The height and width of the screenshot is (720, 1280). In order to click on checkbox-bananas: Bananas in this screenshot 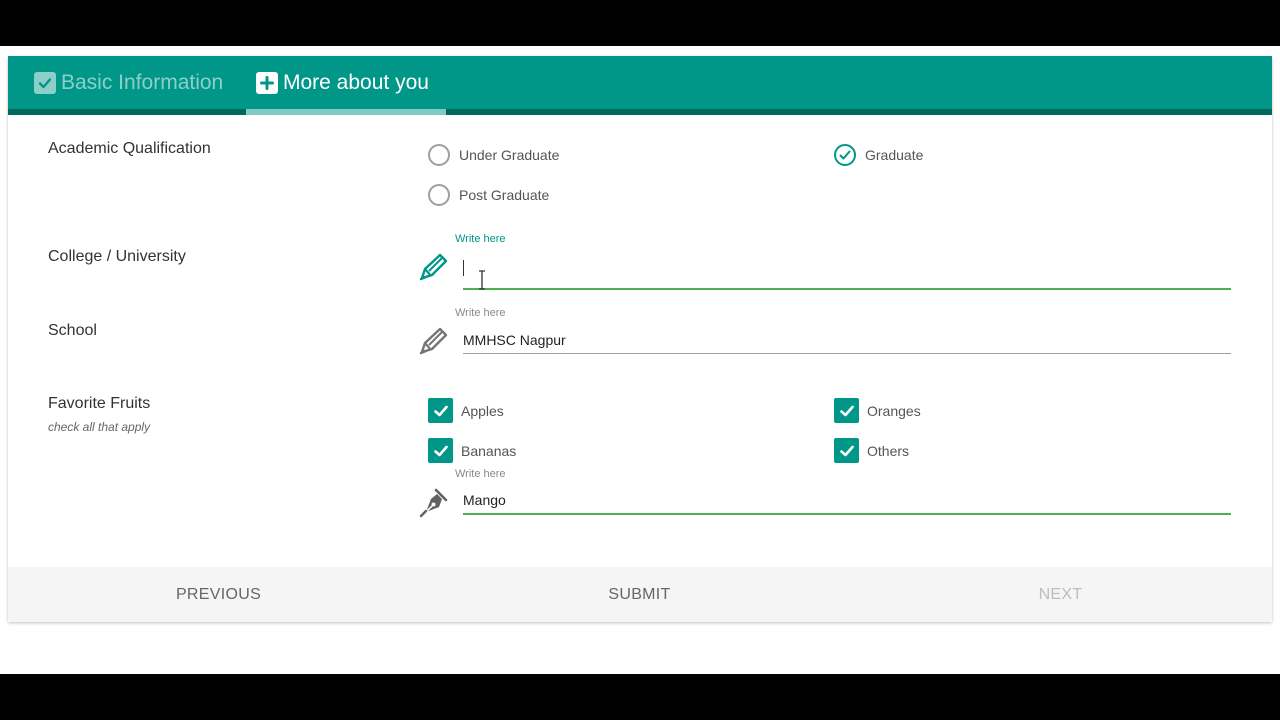, I will do `click(472, 450)`.